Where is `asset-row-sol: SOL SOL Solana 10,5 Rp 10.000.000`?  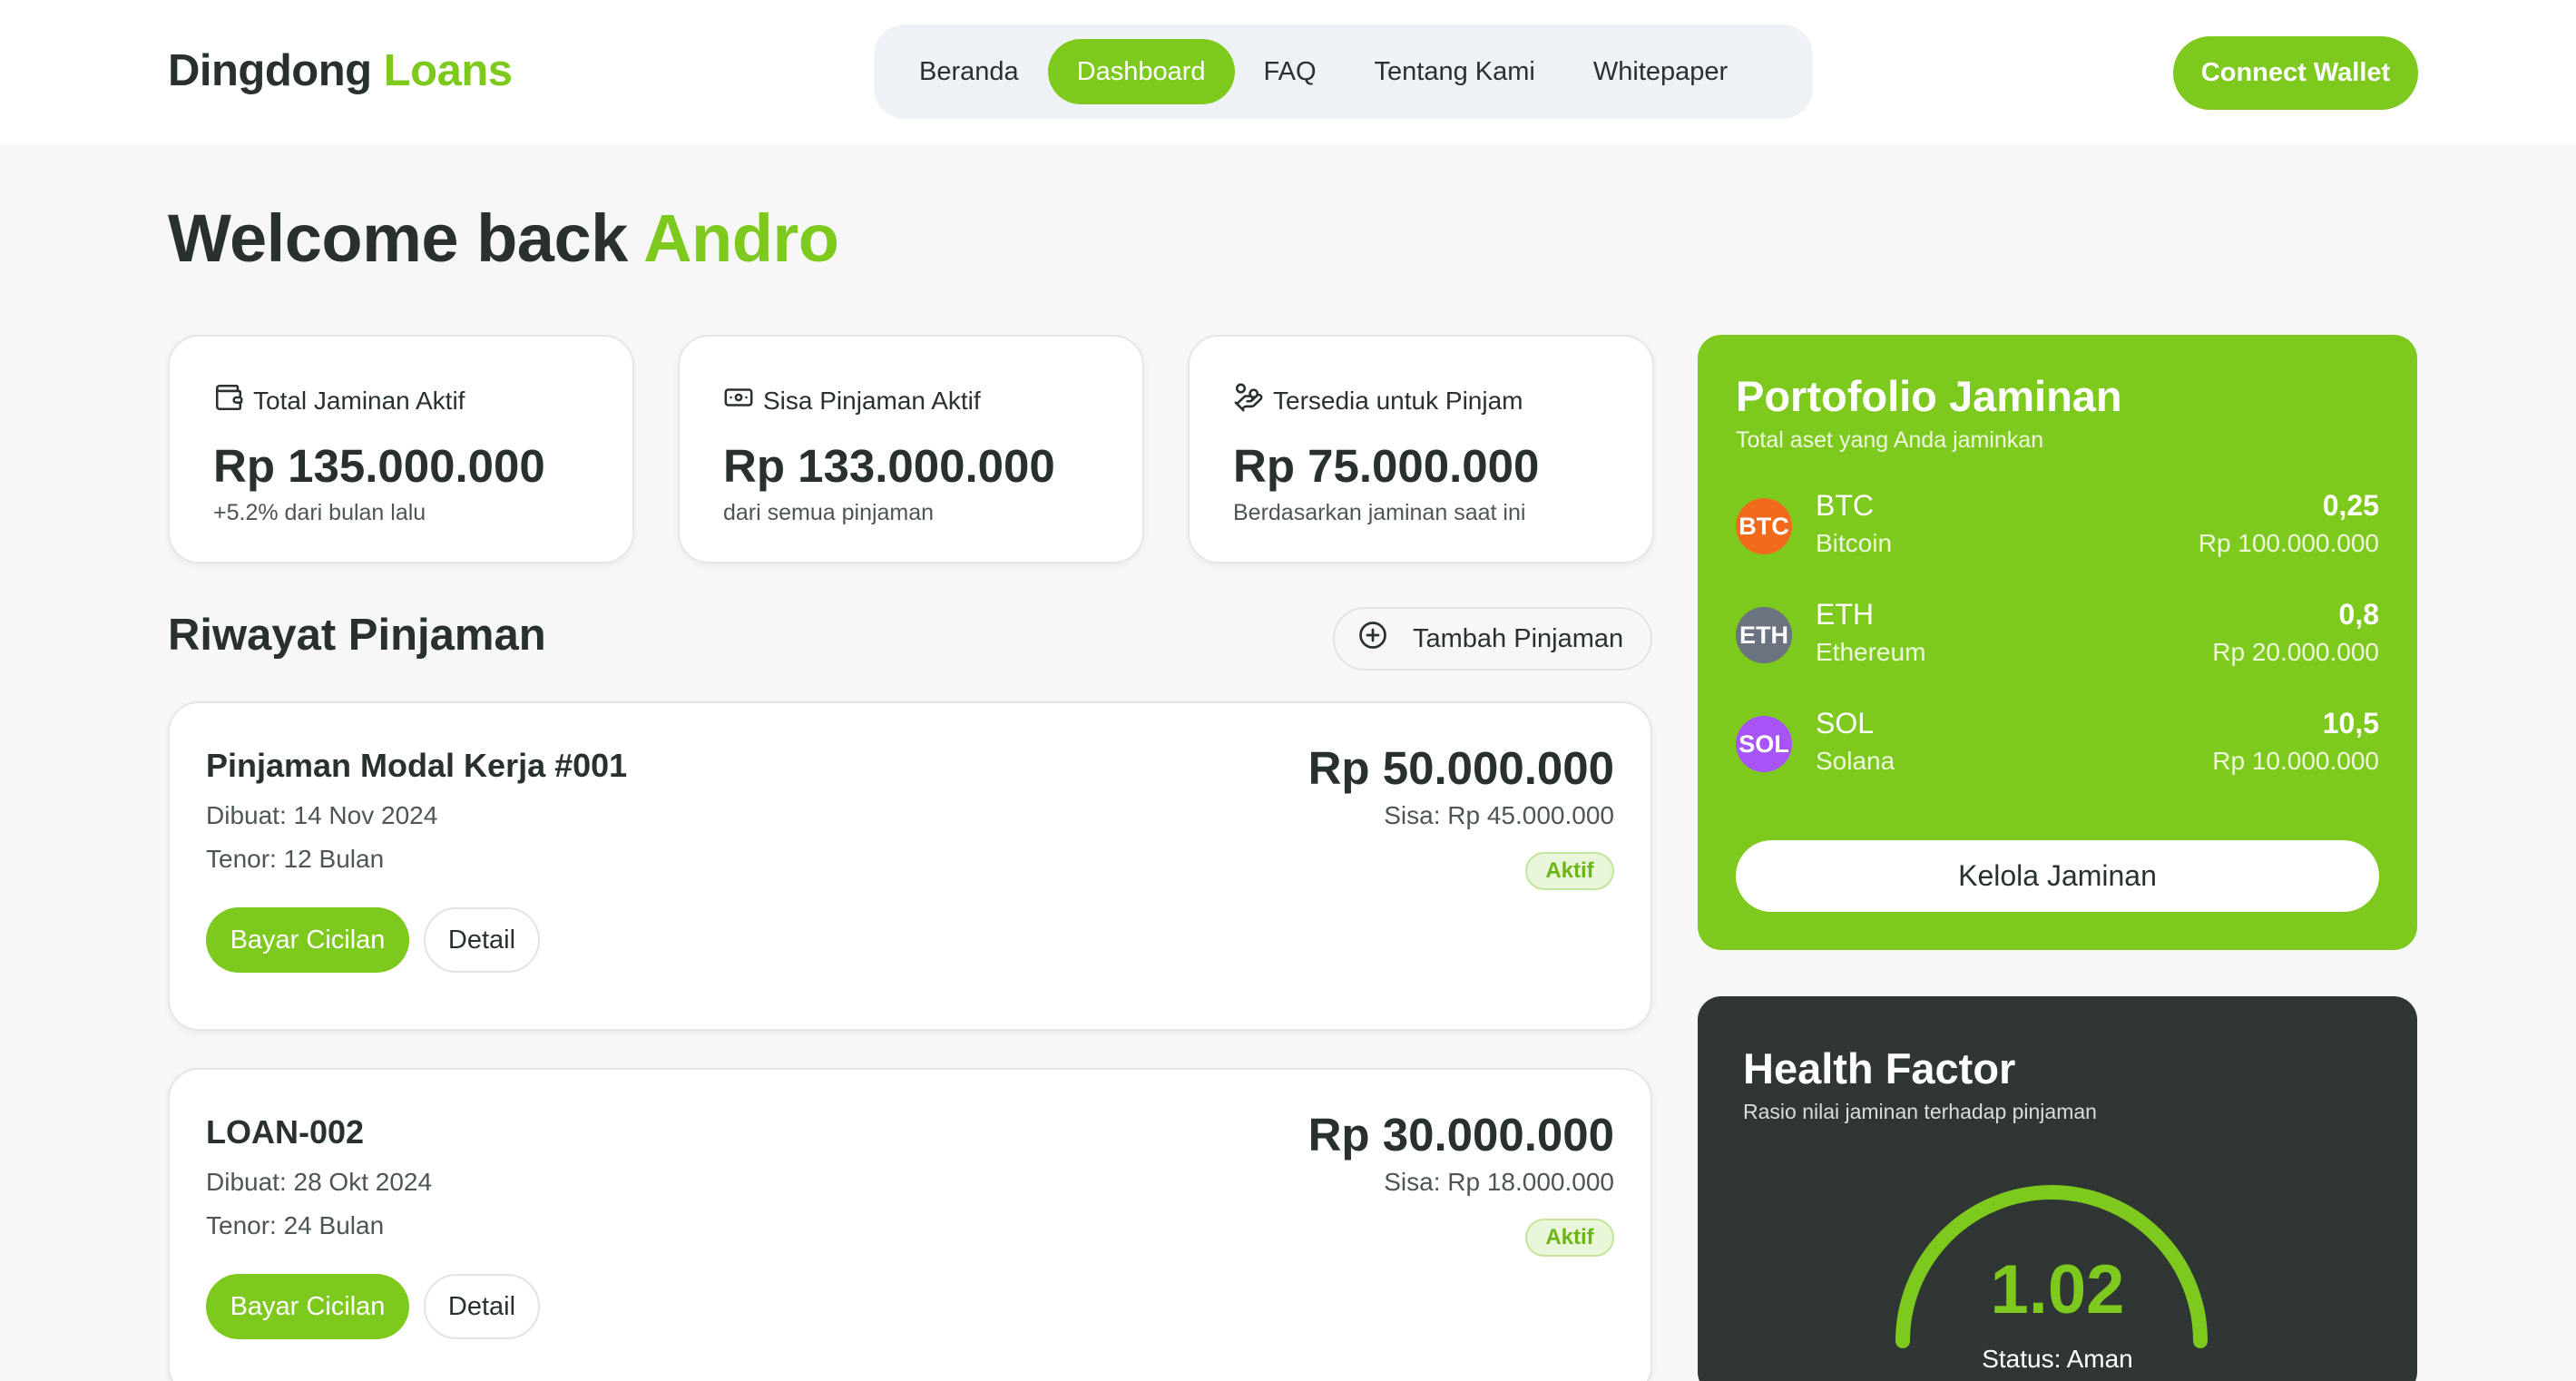
asset-row-sol: SOL SOL Solana 10,5 Rp 10.000.000 is located at coordinates (2057, 743).